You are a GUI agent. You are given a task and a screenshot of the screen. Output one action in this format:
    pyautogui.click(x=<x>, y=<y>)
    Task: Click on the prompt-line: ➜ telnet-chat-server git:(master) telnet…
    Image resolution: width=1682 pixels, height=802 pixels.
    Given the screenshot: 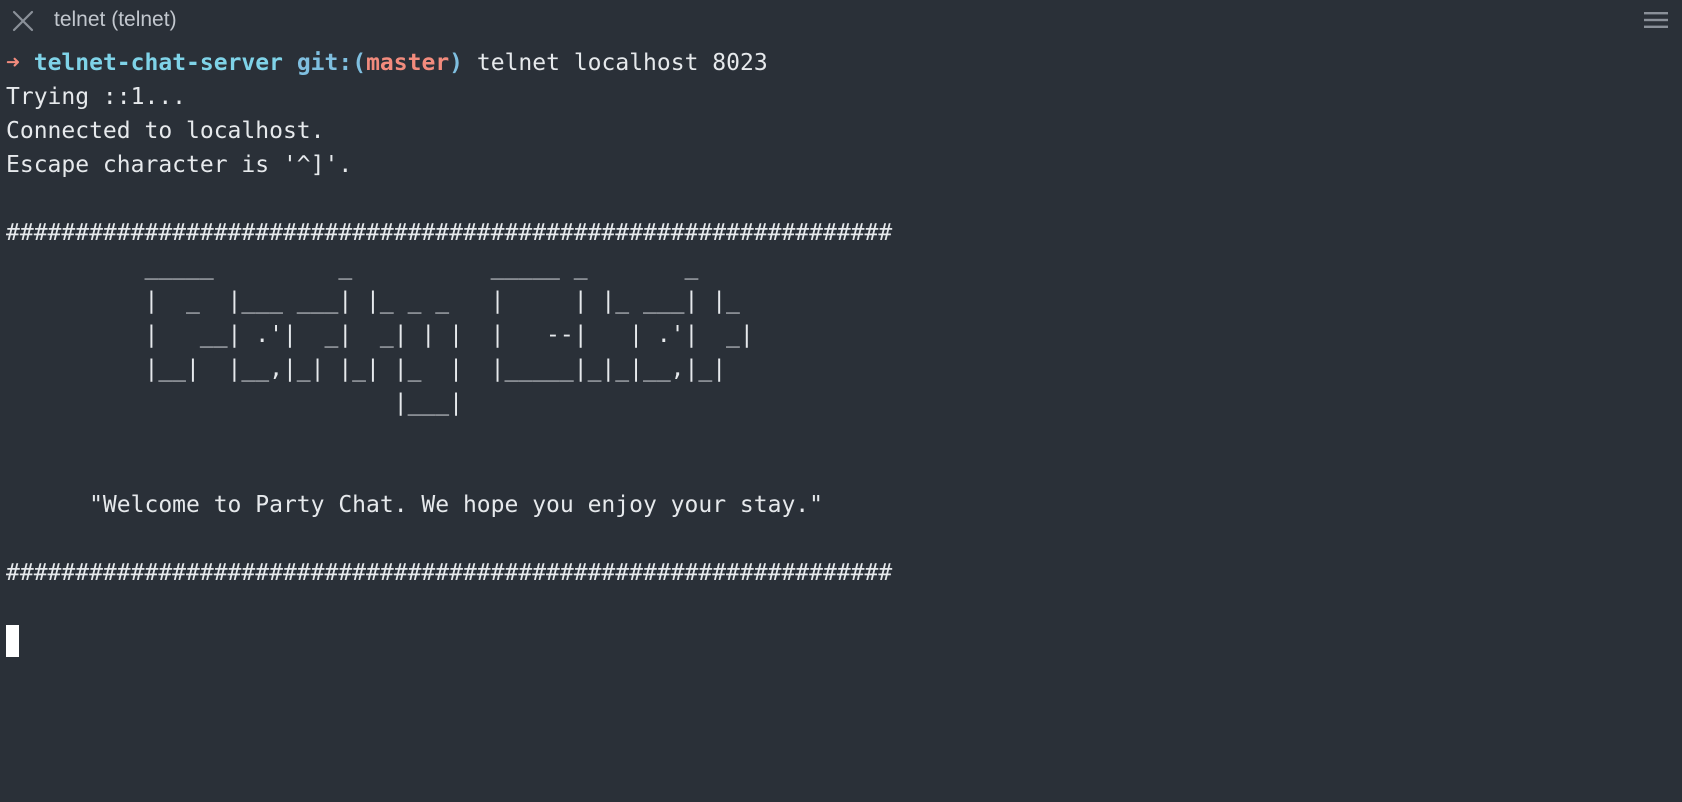 What is the action you would take?
    pyautogui.click(x=836, y=63)
    